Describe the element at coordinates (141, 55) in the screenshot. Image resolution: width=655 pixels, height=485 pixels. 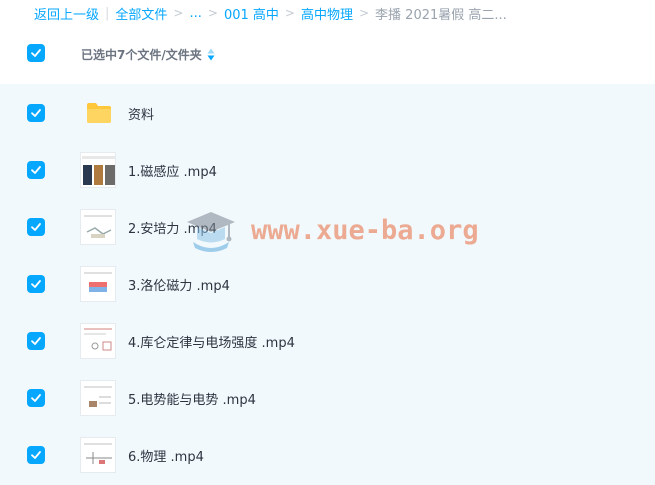
I see `selection-label: 已选中7个文件/文件夹` at that location.